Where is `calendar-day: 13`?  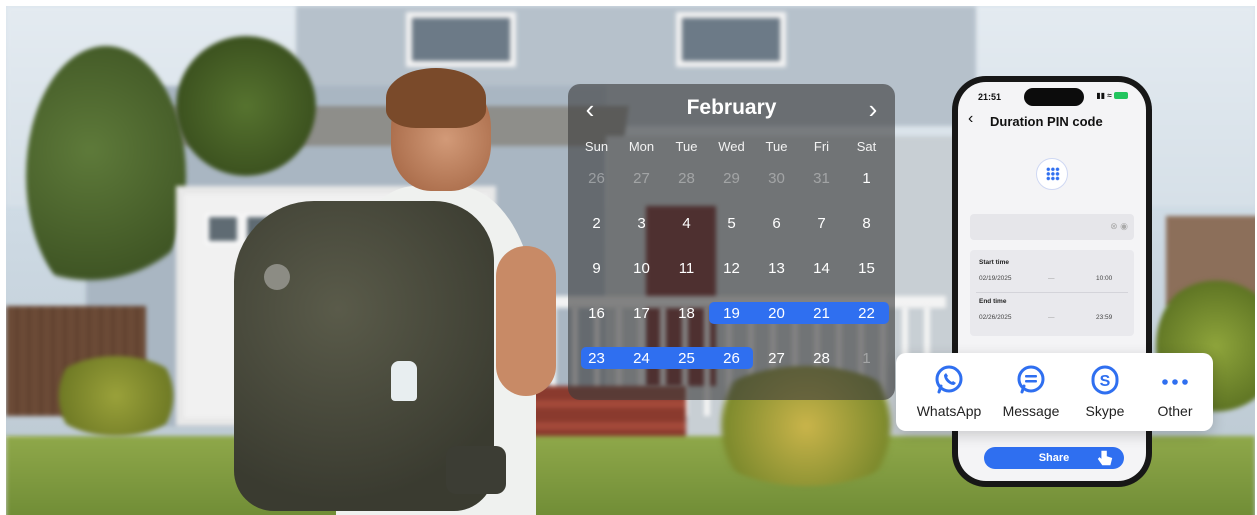 calendar-day: 13 is located at coordinates (776, 268).